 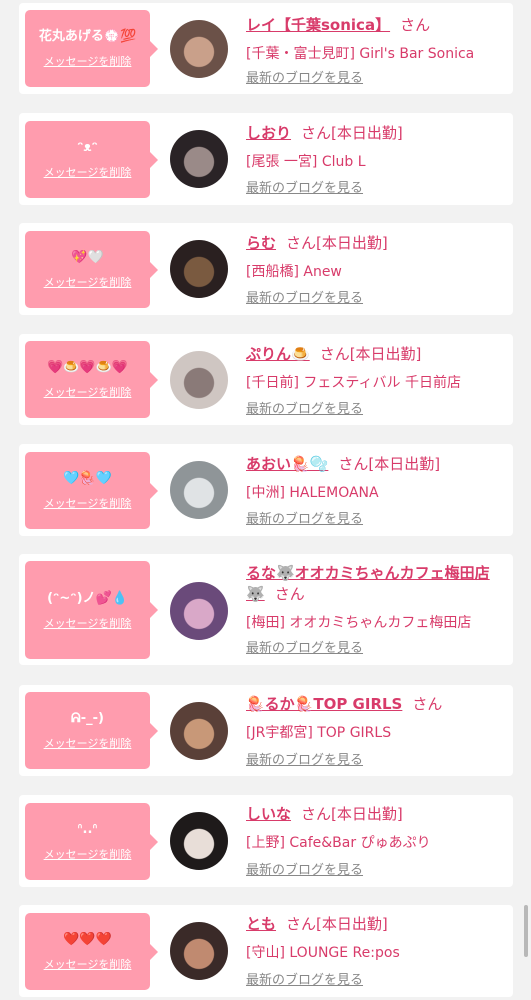 What do you see at coordinates (312, 493) in the screenshot?
I see `shop-name: [中洲] HALEMOANA` at bounding box center [312, 493].